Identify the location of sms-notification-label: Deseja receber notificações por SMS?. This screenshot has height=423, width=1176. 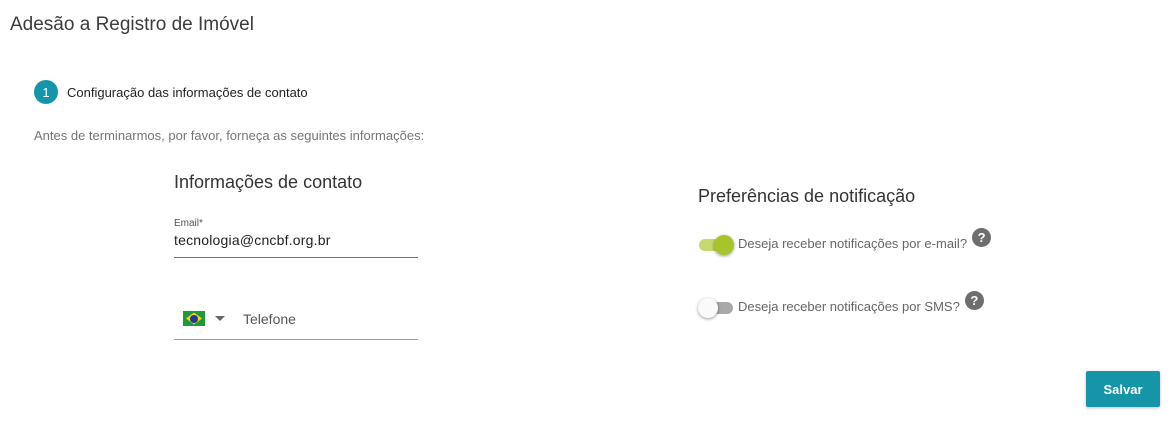
(849, 306).